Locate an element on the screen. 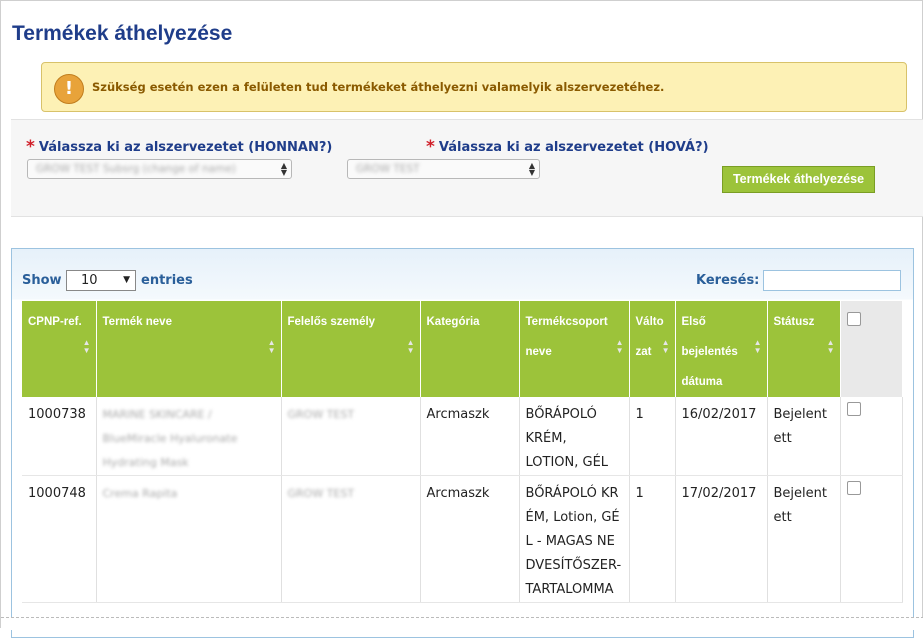 Image resolution: width=923 pixels, height=638 pixels. torn-edge is located at coordinates (462, 623).